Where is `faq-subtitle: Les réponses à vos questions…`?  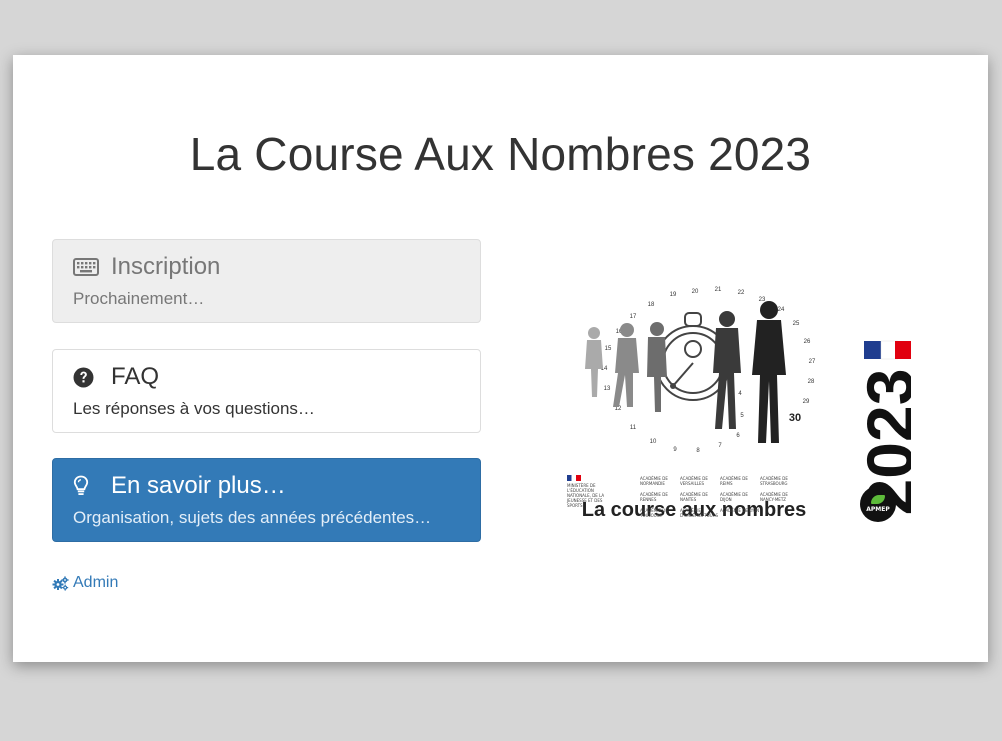 faq-subtitle: Les réponses à vos questions… is located at coordinates (194, 408).